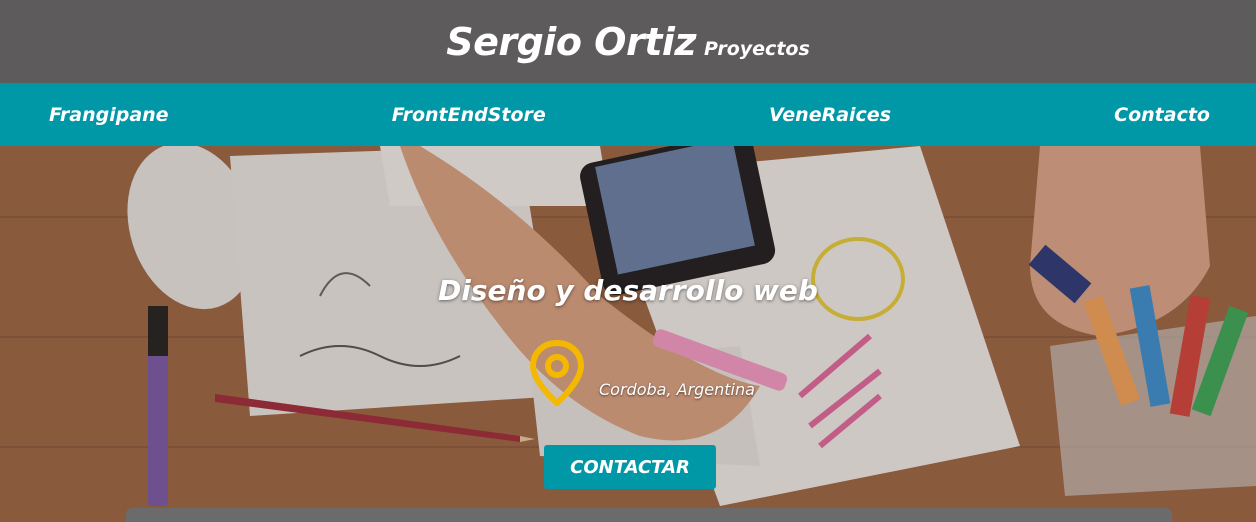 Image resolution: width=1256 pixels, height=522 pixels. Describe the element at coordinates (571, 42) in the screenshot. I see `brand-name: Sergio Ortiz` at that location.